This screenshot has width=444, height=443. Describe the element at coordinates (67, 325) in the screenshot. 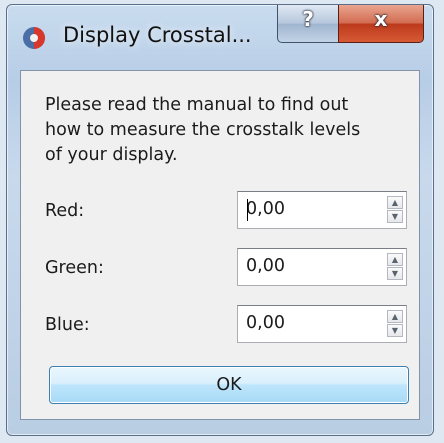

I see `blue-label: Blue:` at that location.